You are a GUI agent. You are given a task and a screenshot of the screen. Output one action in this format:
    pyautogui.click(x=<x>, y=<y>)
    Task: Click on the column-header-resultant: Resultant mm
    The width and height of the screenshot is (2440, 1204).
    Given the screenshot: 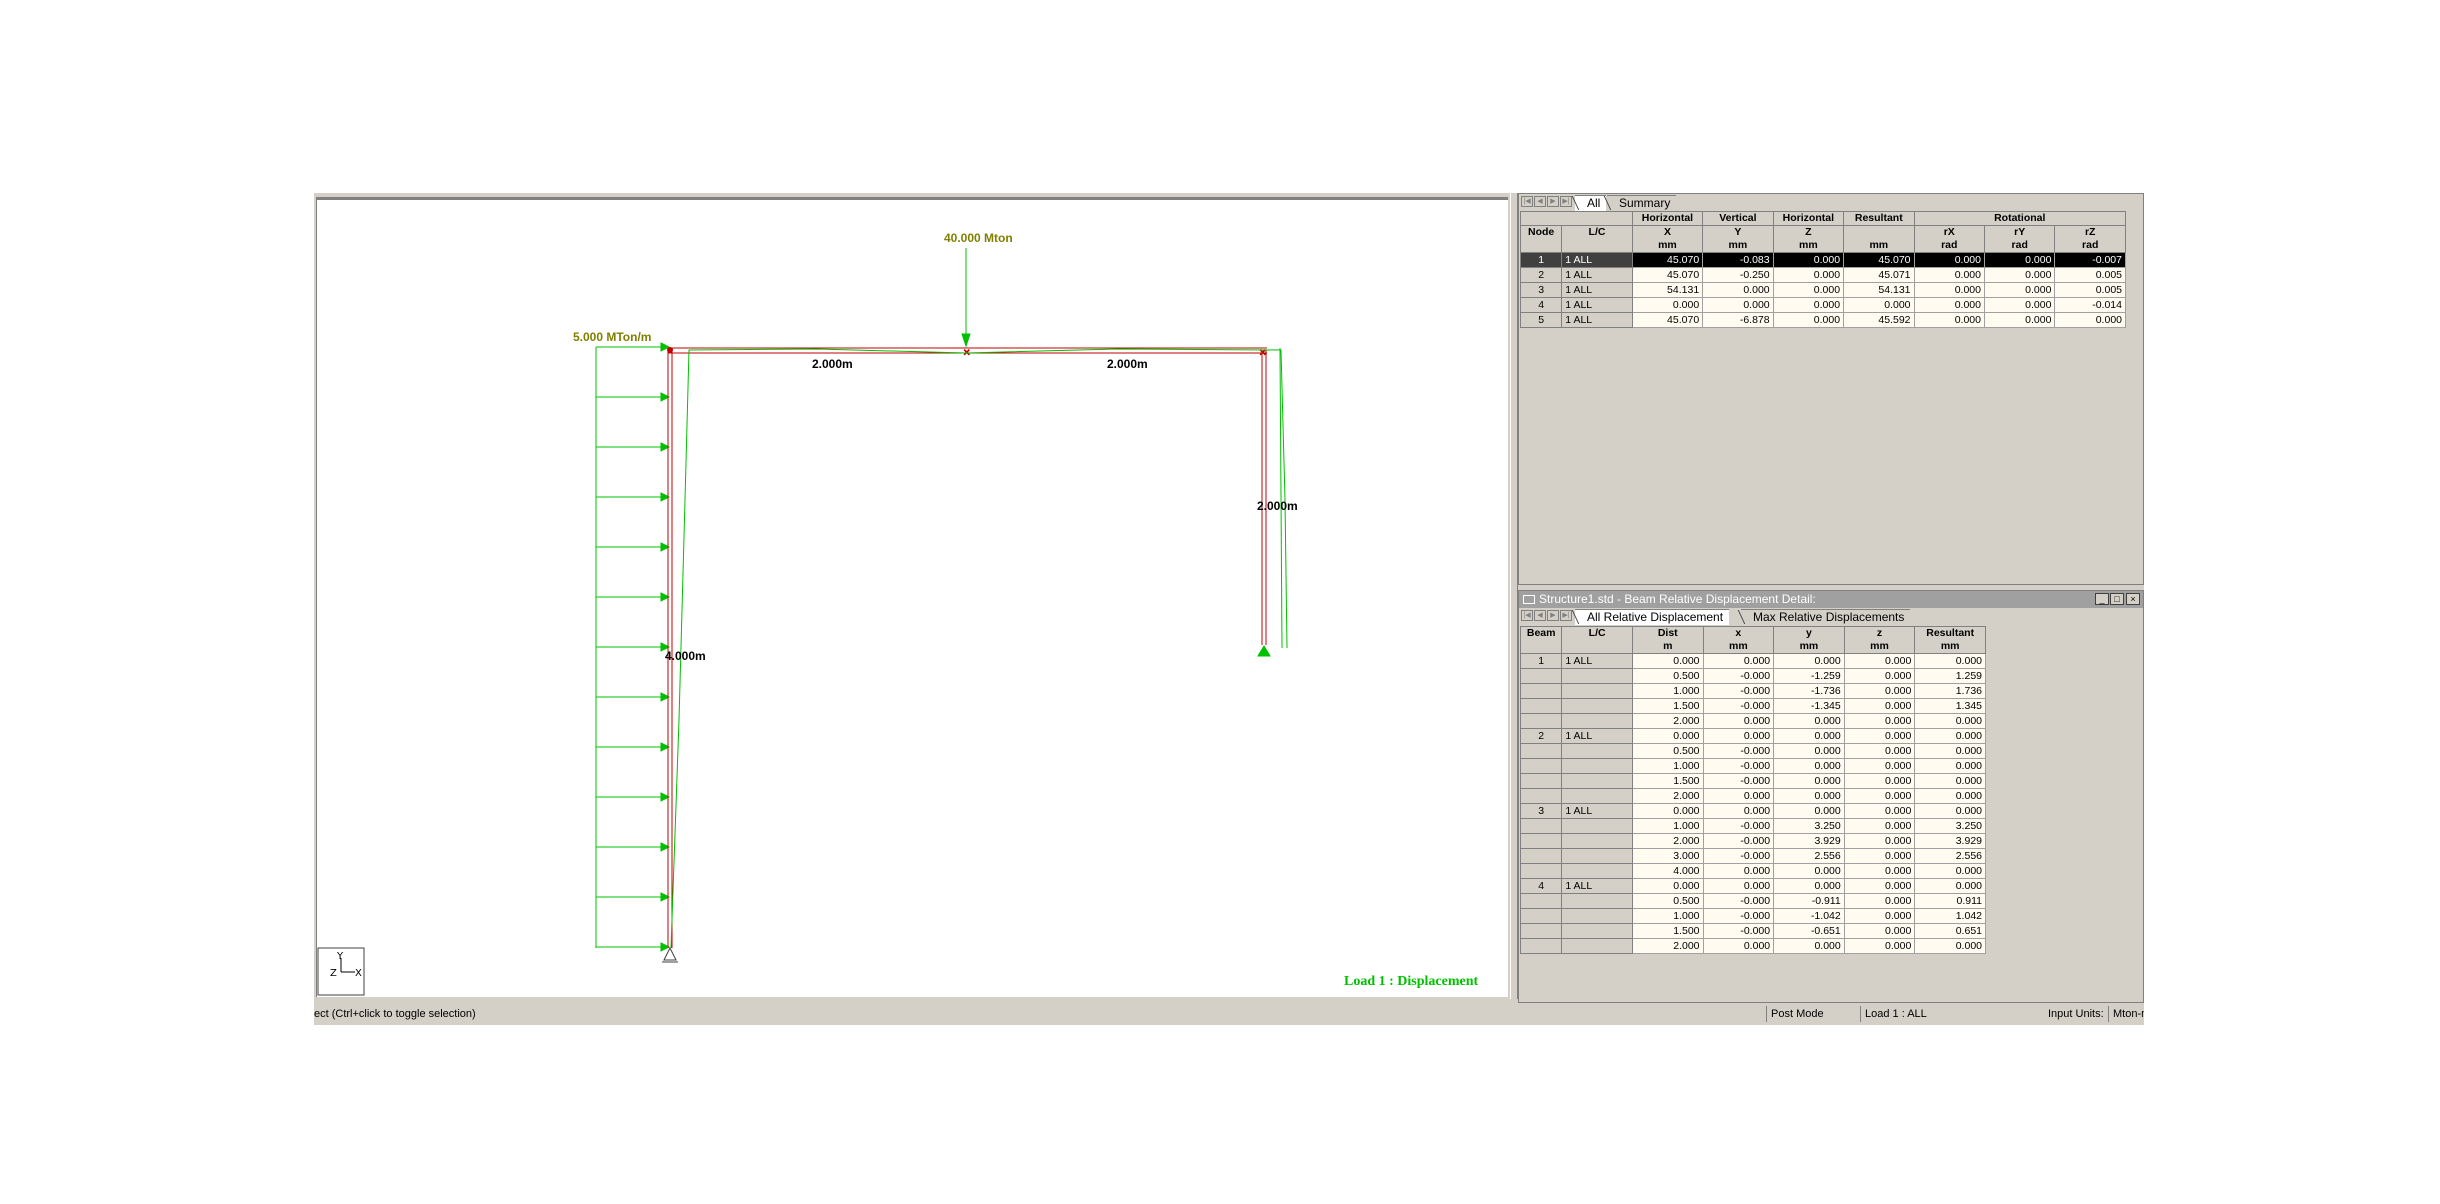 What is the action you would take?
    pyautogui.click(x=1950, y=640)
    